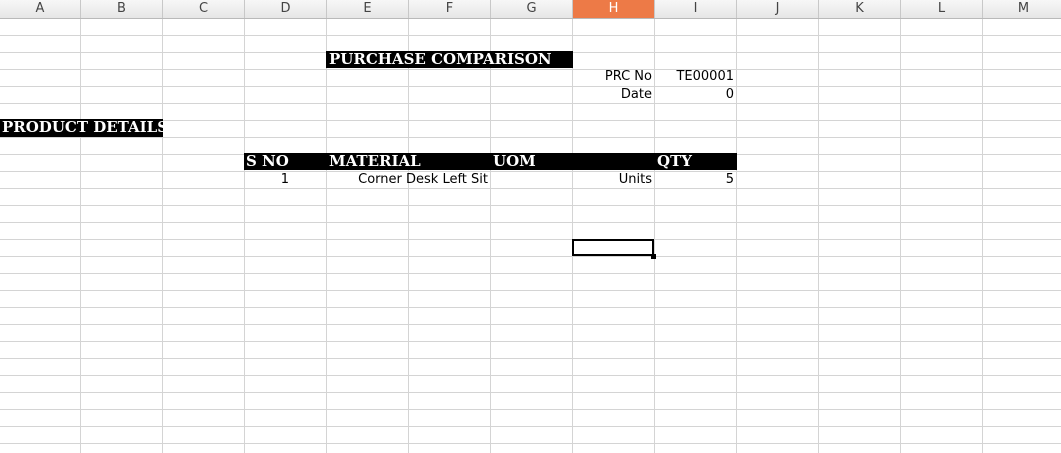 This screenshot has width=1061, height=453. I want to click on table-cell-uom: Units, so click(571, 179).